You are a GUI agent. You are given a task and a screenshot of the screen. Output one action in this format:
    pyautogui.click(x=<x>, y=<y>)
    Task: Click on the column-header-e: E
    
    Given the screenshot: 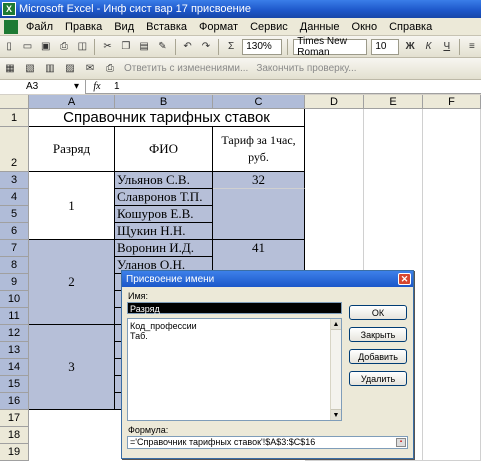 What is the action you would take?
    pyautogui.click(x=393, y=102)
    